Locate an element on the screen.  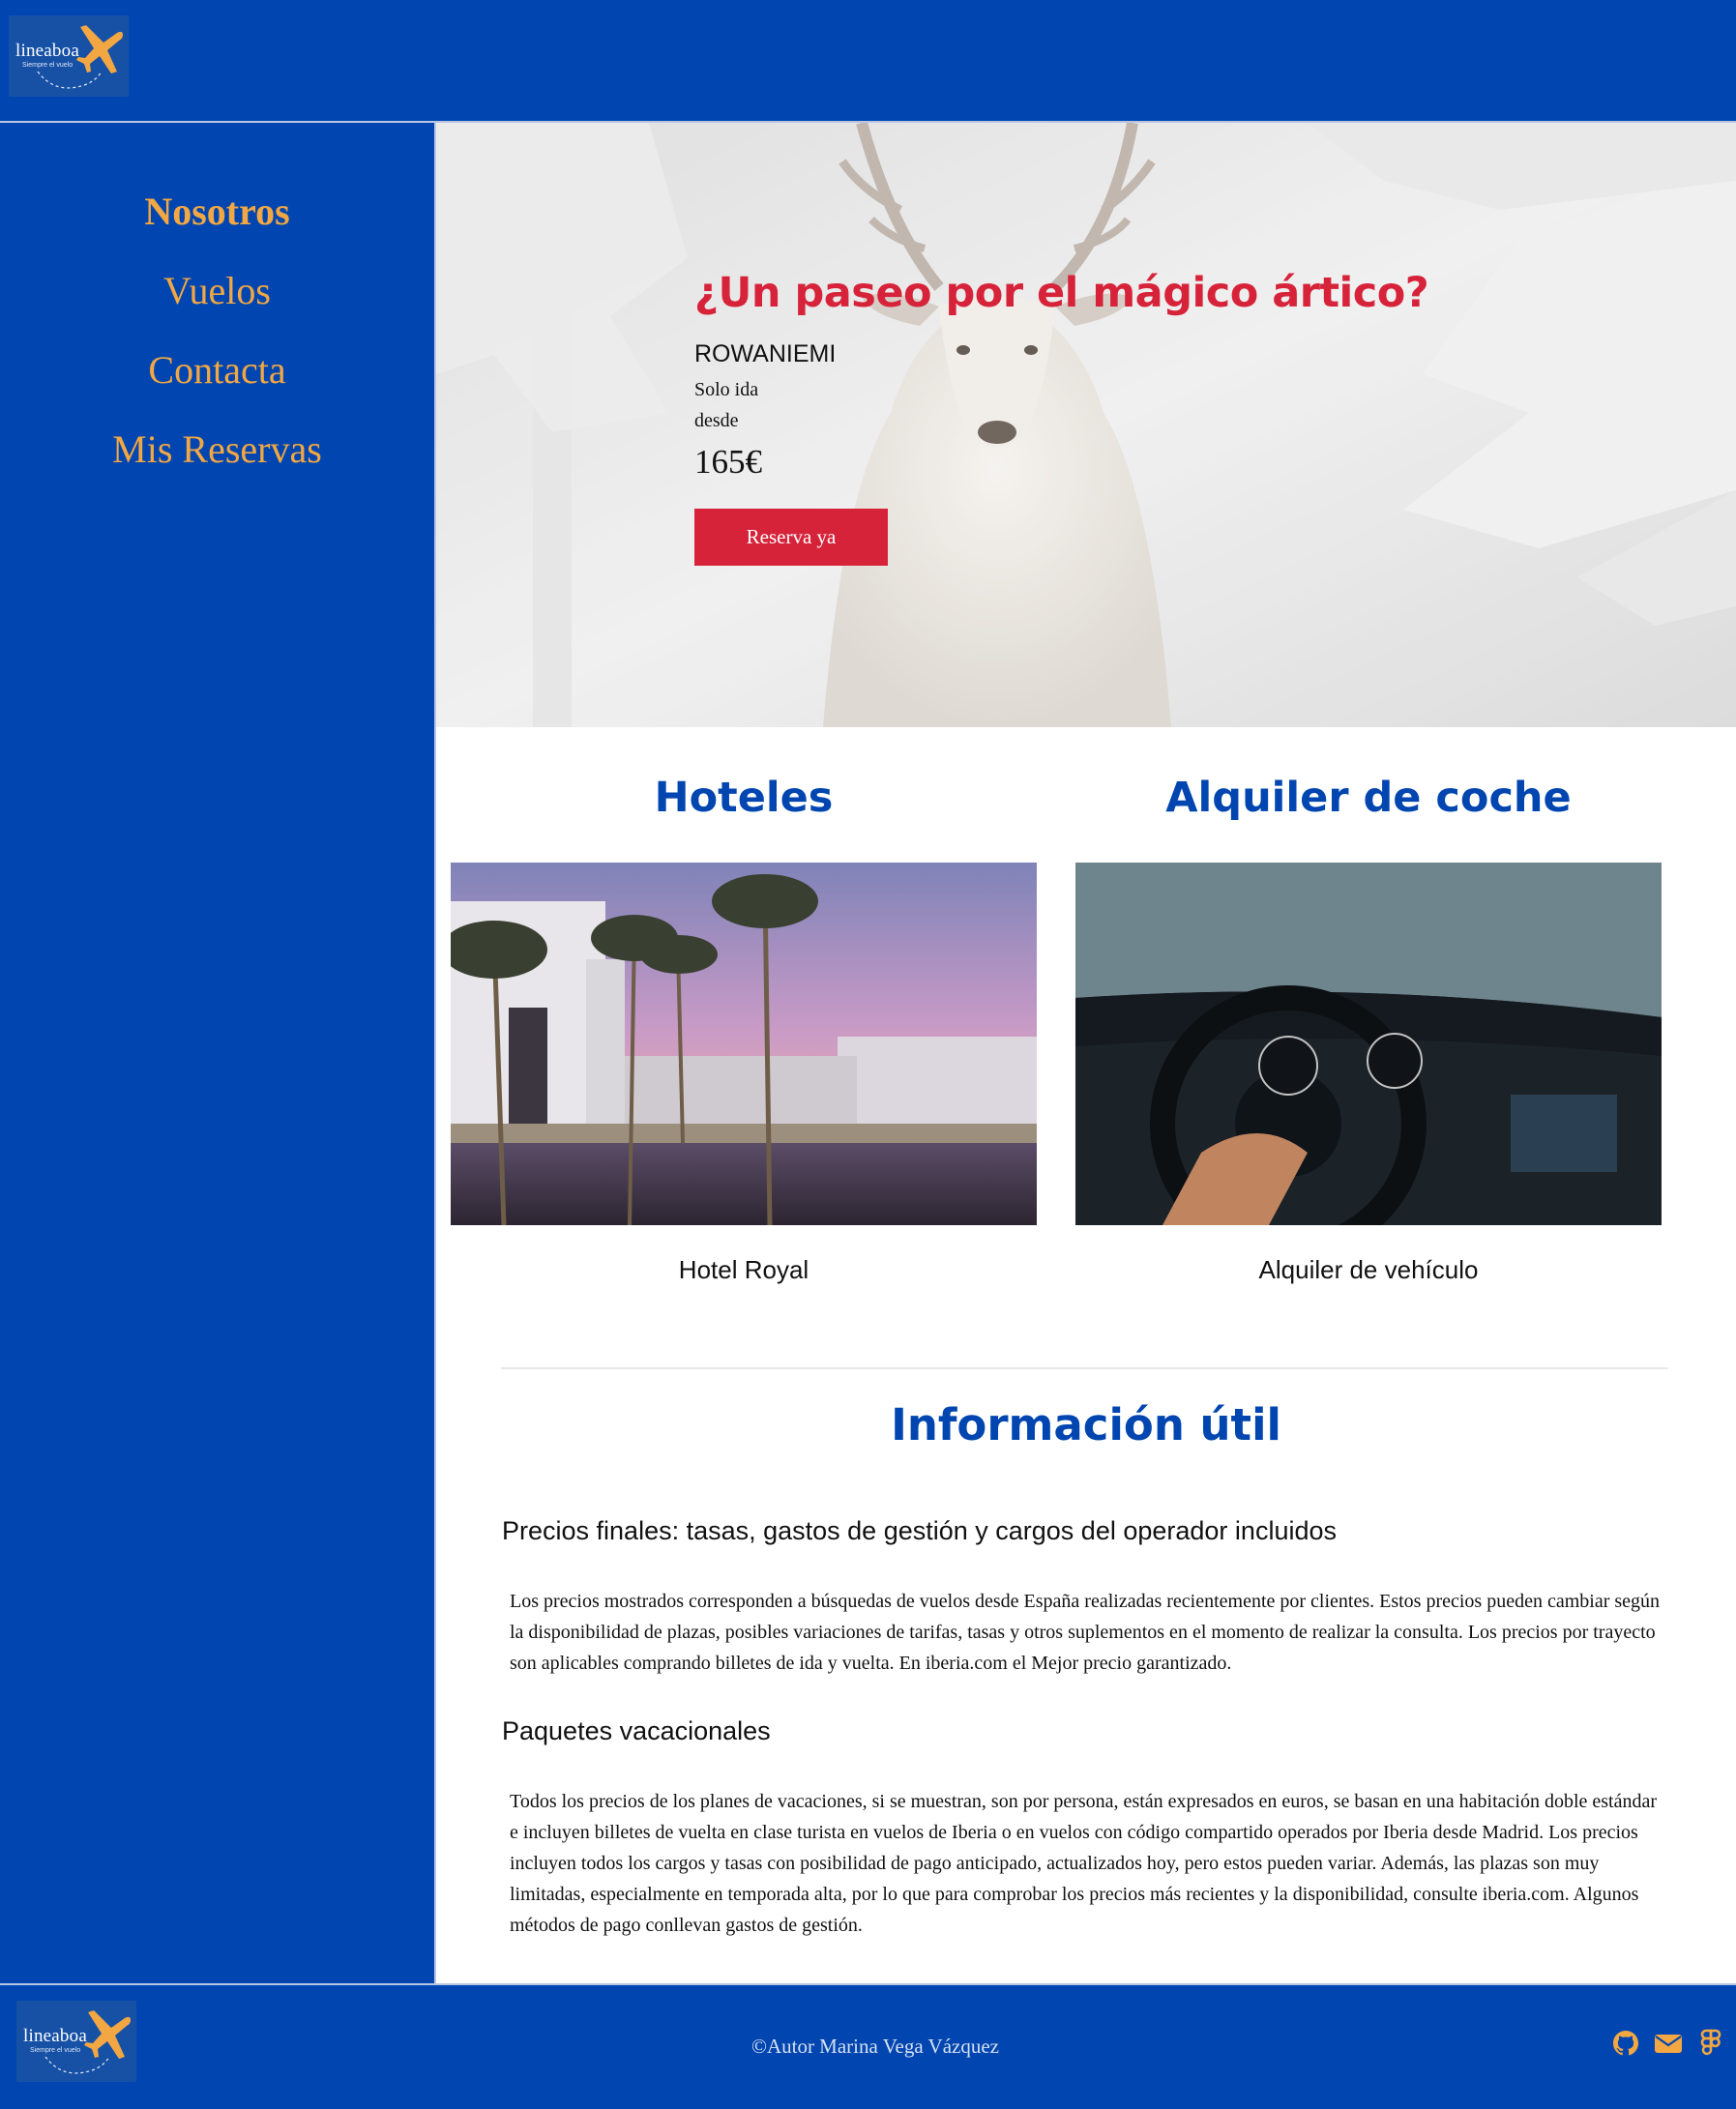
sidebar-nav: Nosotros Vuelos Contacta Mis Reservas is located at coordinates (217, 330).